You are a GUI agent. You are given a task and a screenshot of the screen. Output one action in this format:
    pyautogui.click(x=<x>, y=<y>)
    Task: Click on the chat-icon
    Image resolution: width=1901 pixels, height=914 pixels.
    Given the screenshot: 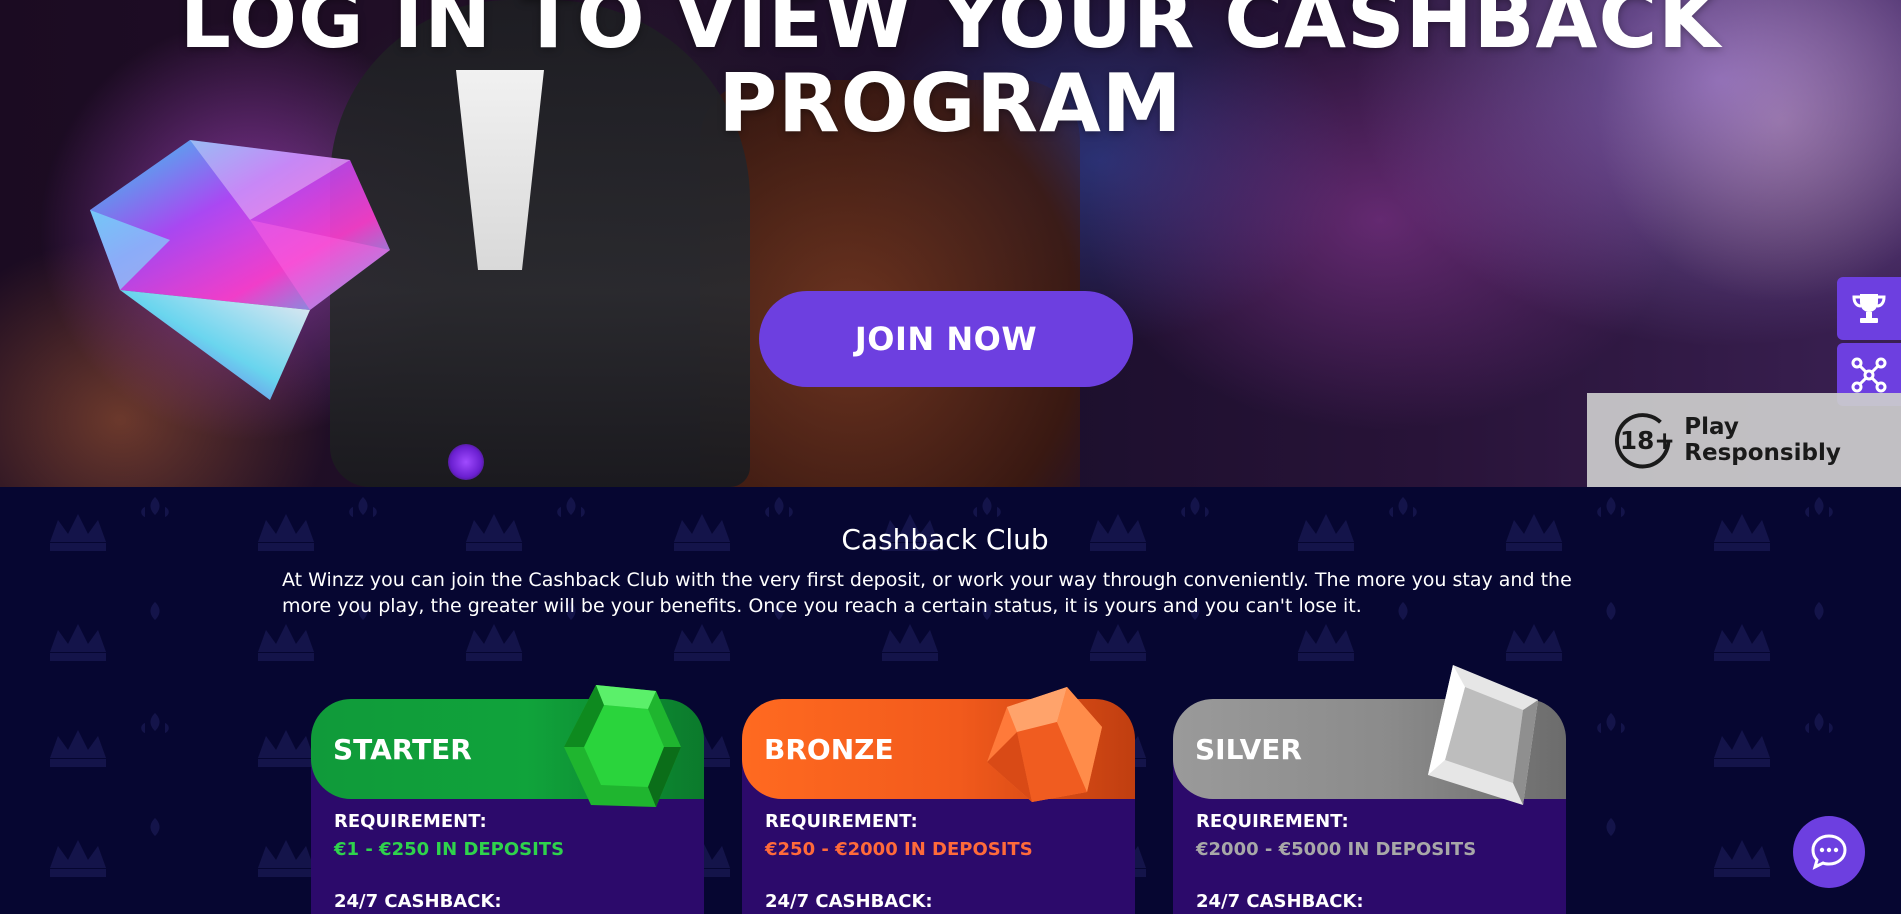 What is the action you would take?
    pyautogui.click(x=1829, y=852)
    